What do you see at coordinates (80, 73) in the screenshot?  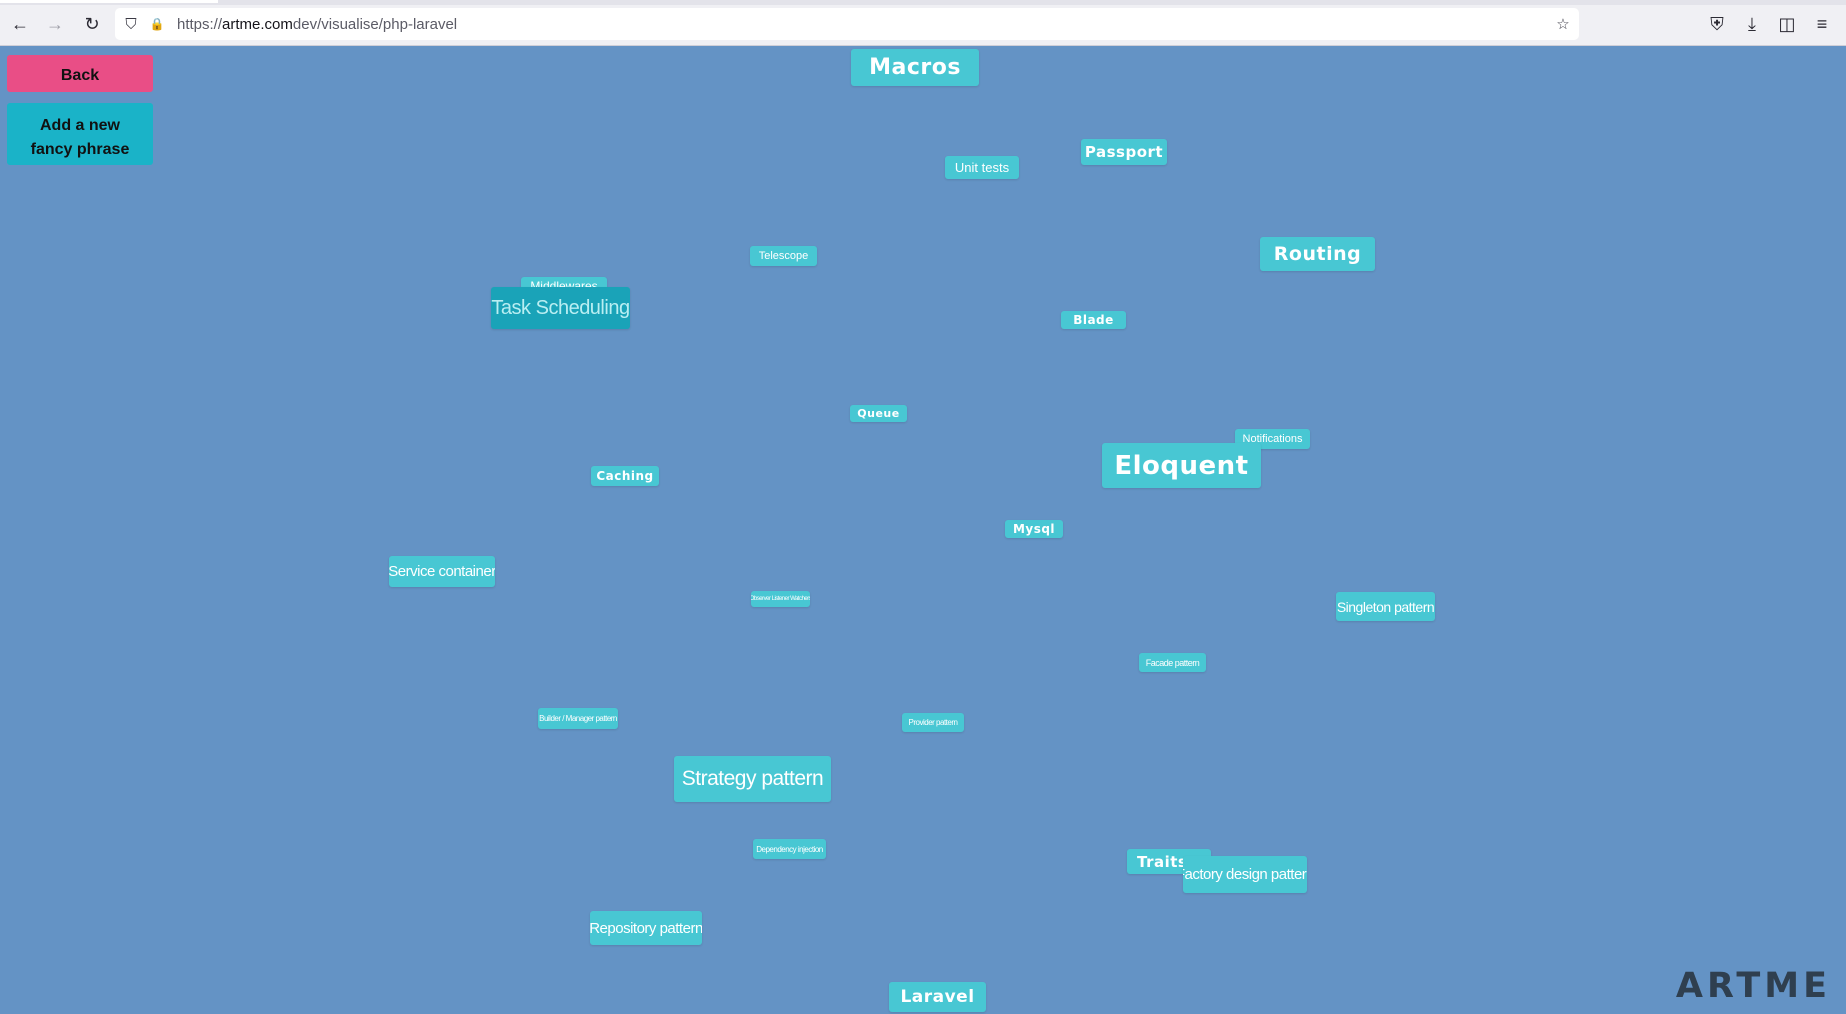 I see `back-button: Back` at bounding box center [80, 73].